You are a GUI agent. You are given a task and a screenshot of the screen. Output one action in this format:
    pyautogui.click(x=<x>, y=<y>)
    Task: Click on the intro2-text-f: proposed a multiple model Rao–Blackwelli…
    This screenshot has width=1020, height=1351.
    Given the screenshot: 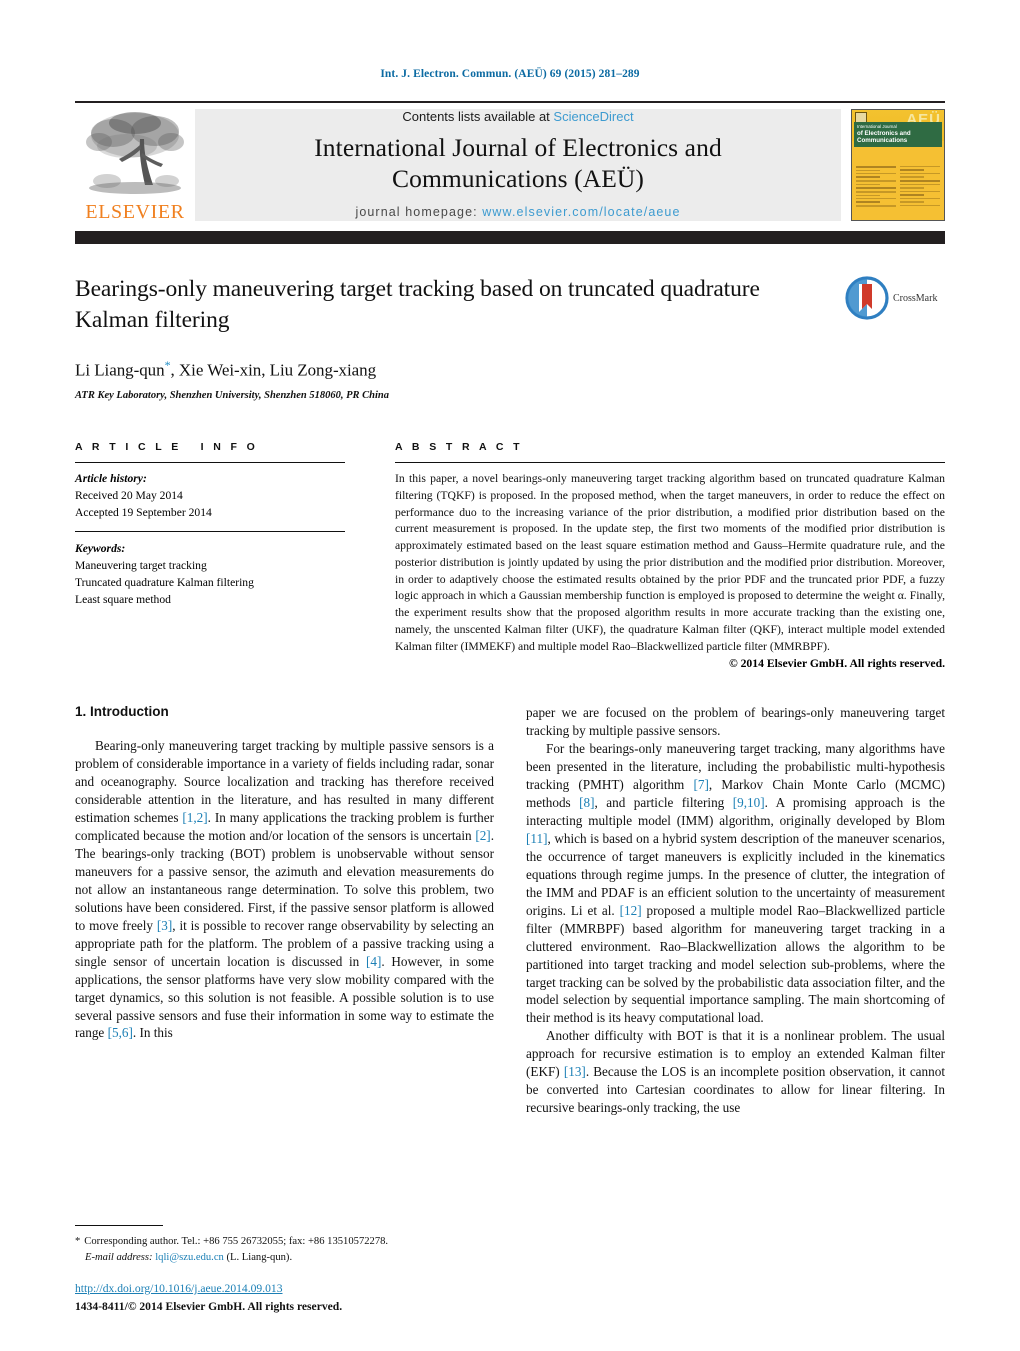 What is the action you would take?
    pyautogui.click(x=735, y=964)
    